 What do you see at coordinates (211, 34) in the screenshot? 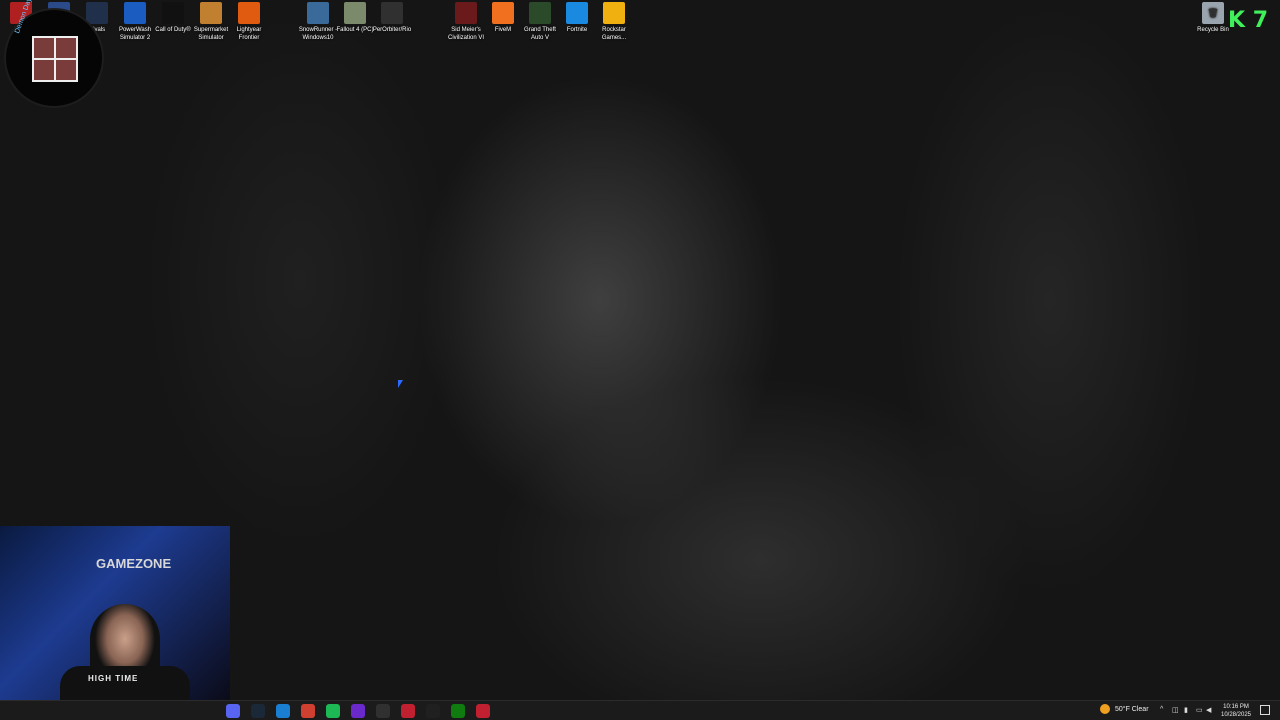
I see `shortcut-label: Supermarket Simulator` at bounding box center [211, 34].